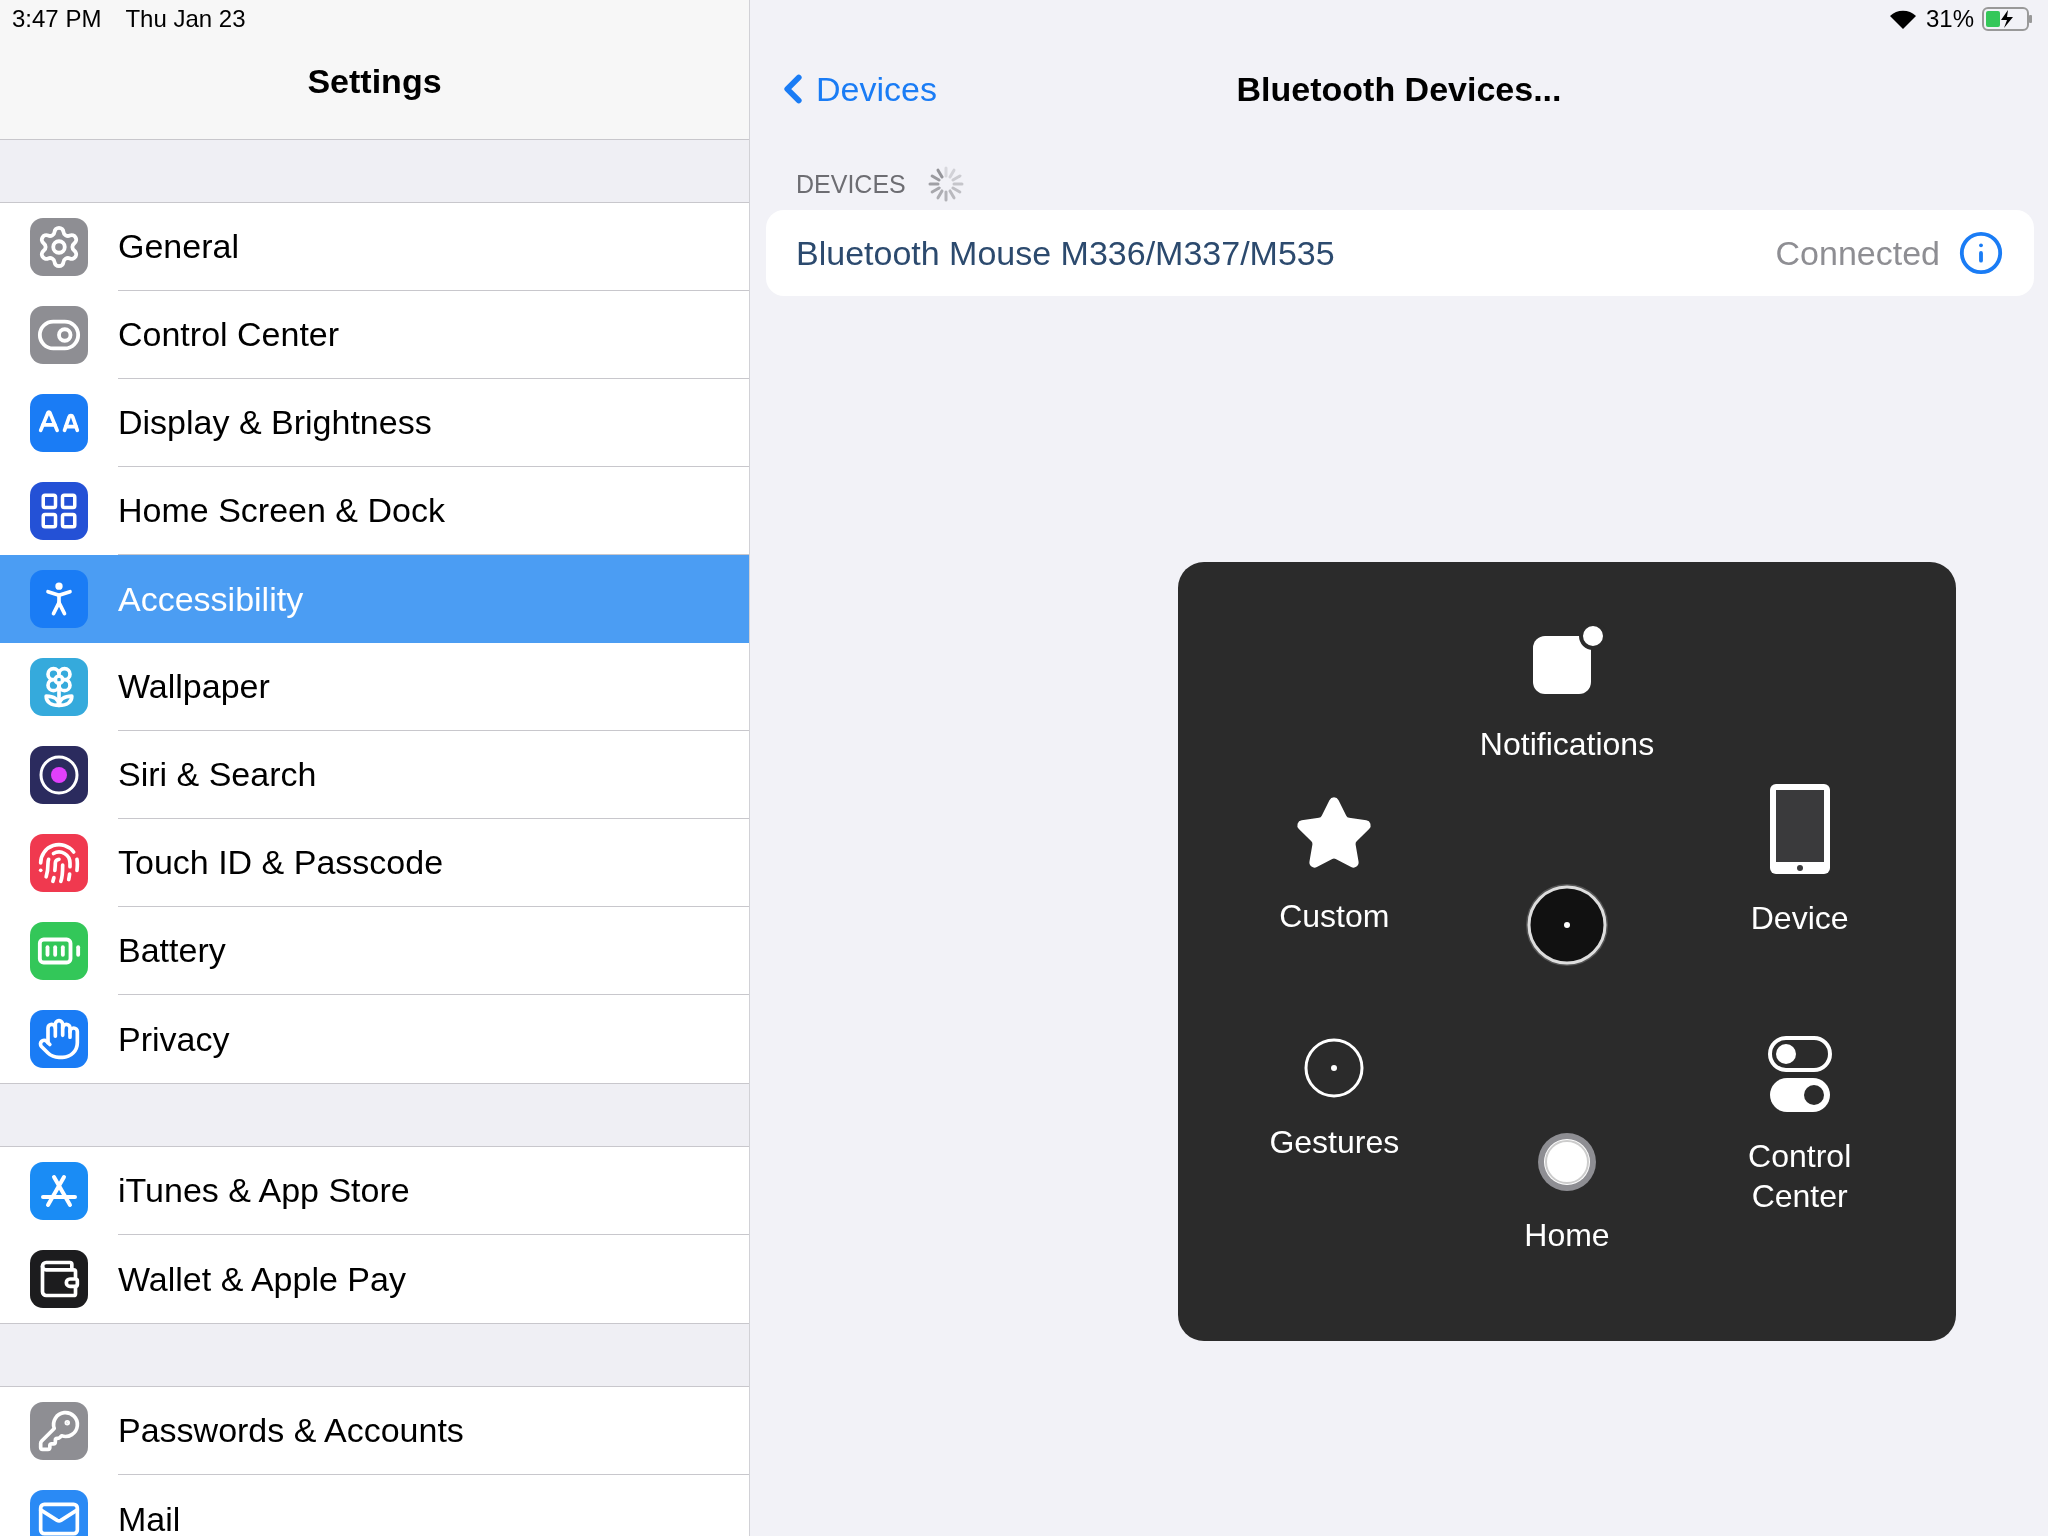 The height and width of the screenshot is (1536, 2048). I want to click on status-time: 3:47 PM, so click(57, 19).